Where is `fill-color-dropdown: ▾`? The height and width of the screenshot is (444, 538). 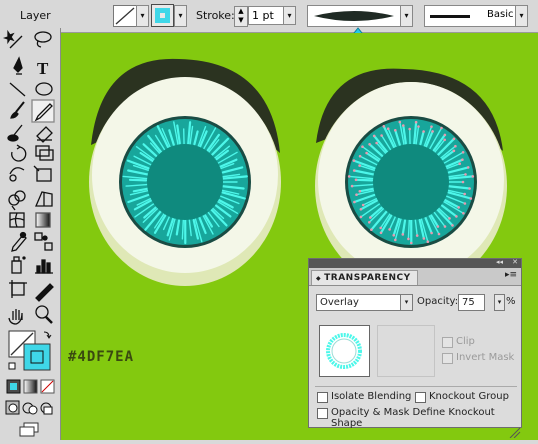 fill-color-dropdown: ▾ is located at coordinates (180, 16).